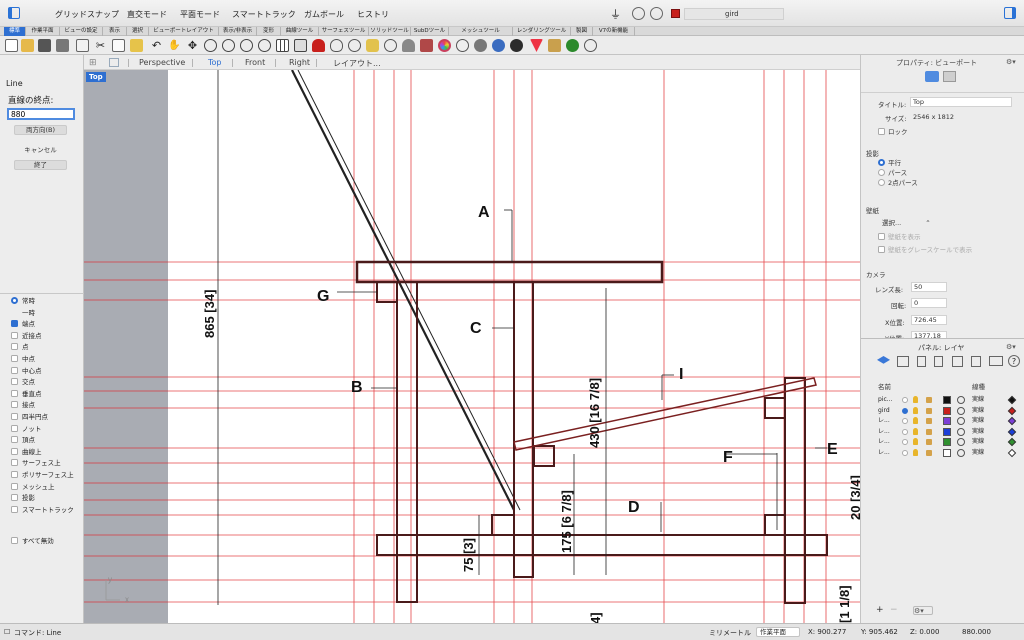  Describe the element at coordinates (7, 632) in the screenshot. I see `command-history-icon: ☐` at that location.